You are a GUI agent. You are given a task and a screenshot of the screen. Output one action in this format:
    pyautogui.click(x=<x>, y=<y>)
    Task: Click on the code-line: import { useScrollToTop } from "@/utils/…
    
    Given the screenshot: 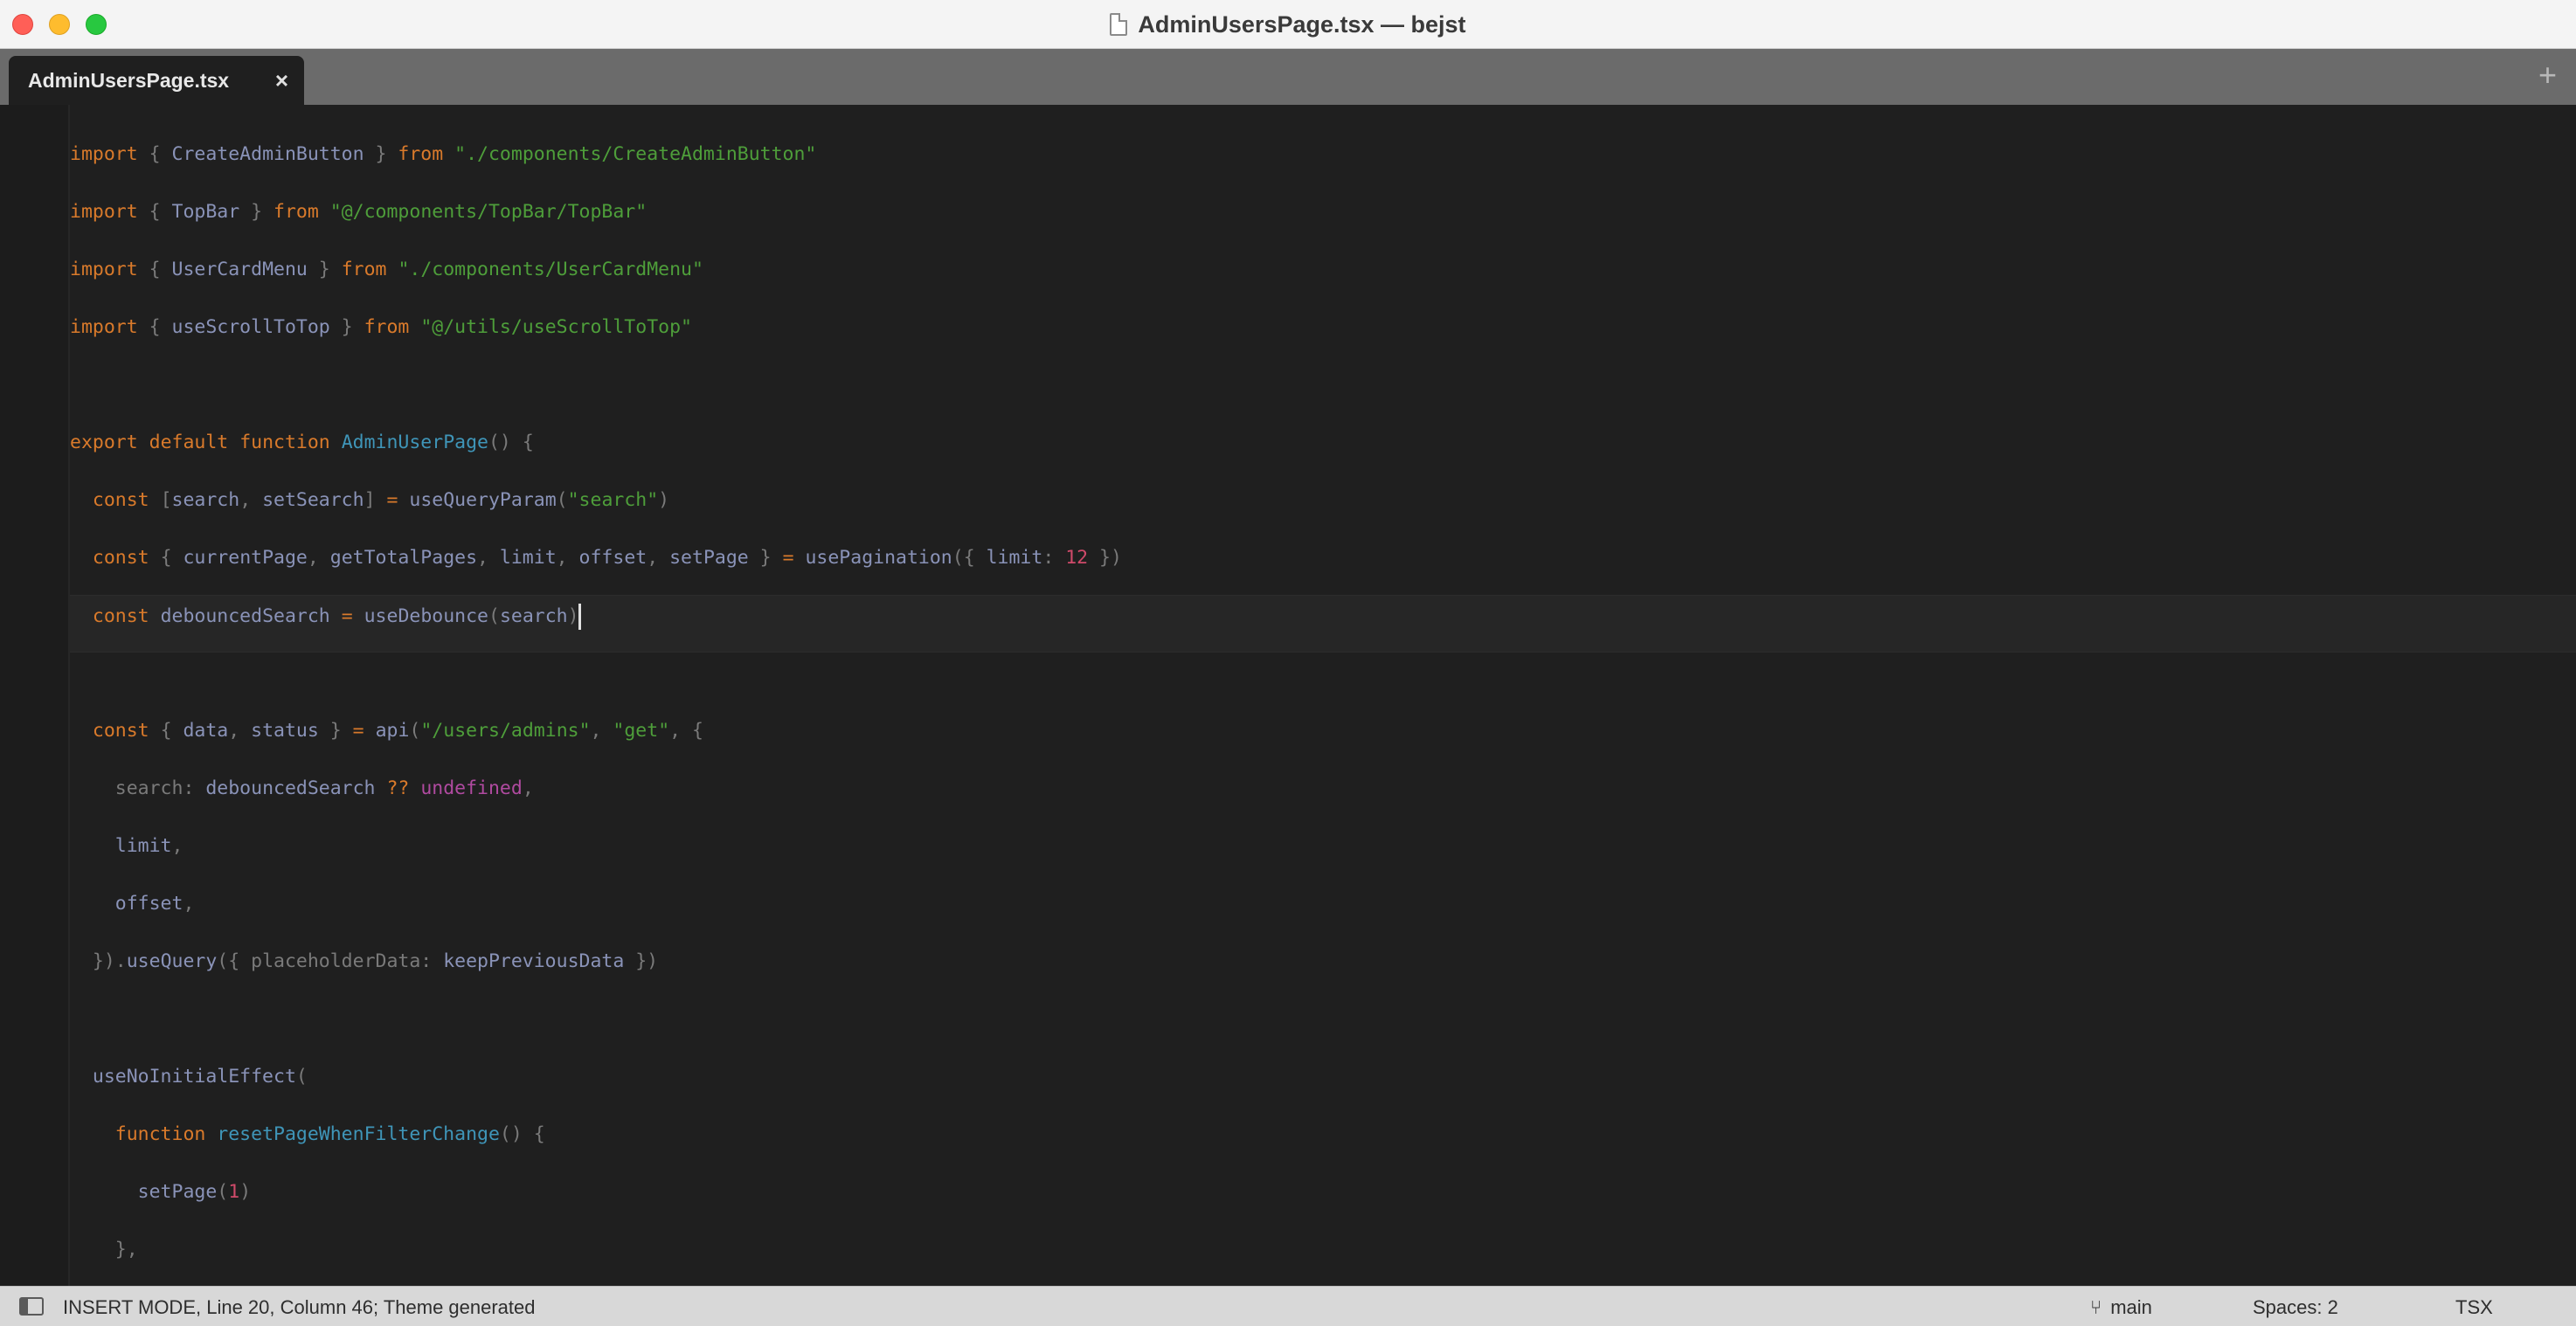 What is the action you would take?
    pyautogui.click(x=1323, y=335)
    